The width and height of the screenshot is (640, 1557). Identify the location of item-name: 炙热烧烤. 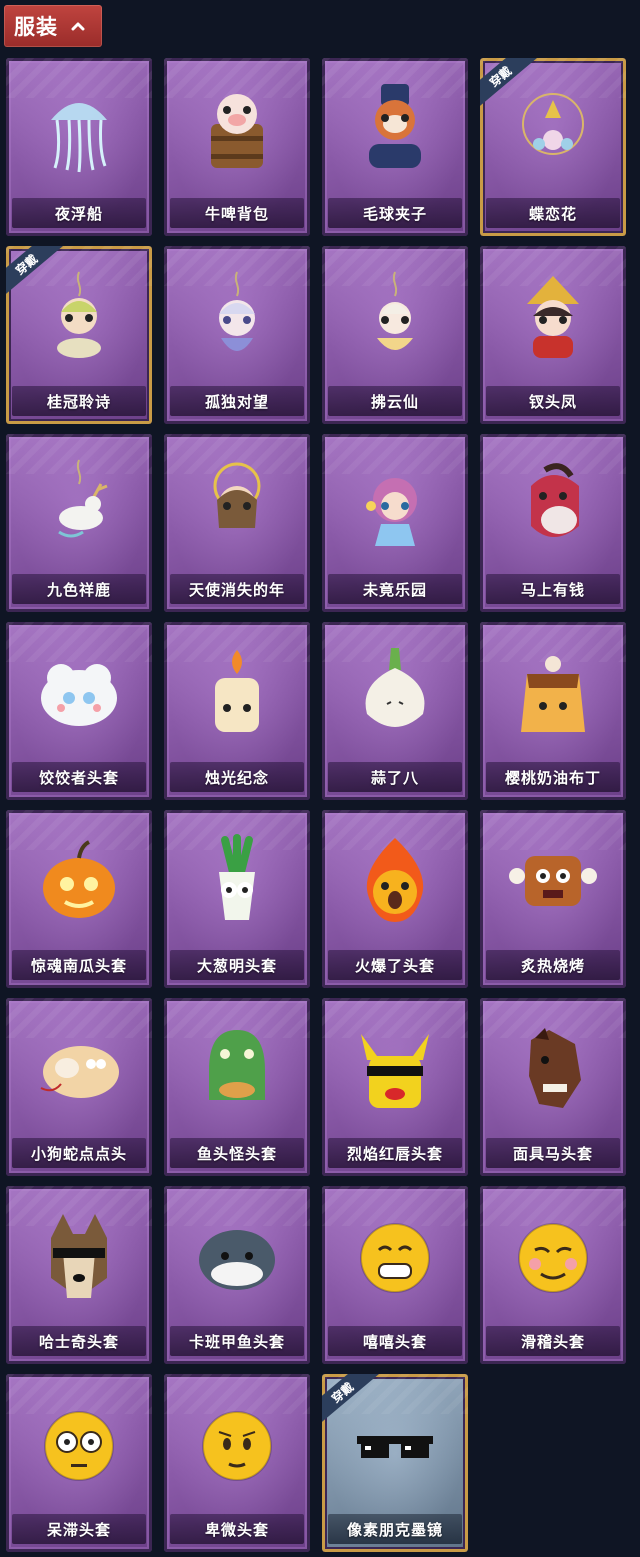
(552, 965).